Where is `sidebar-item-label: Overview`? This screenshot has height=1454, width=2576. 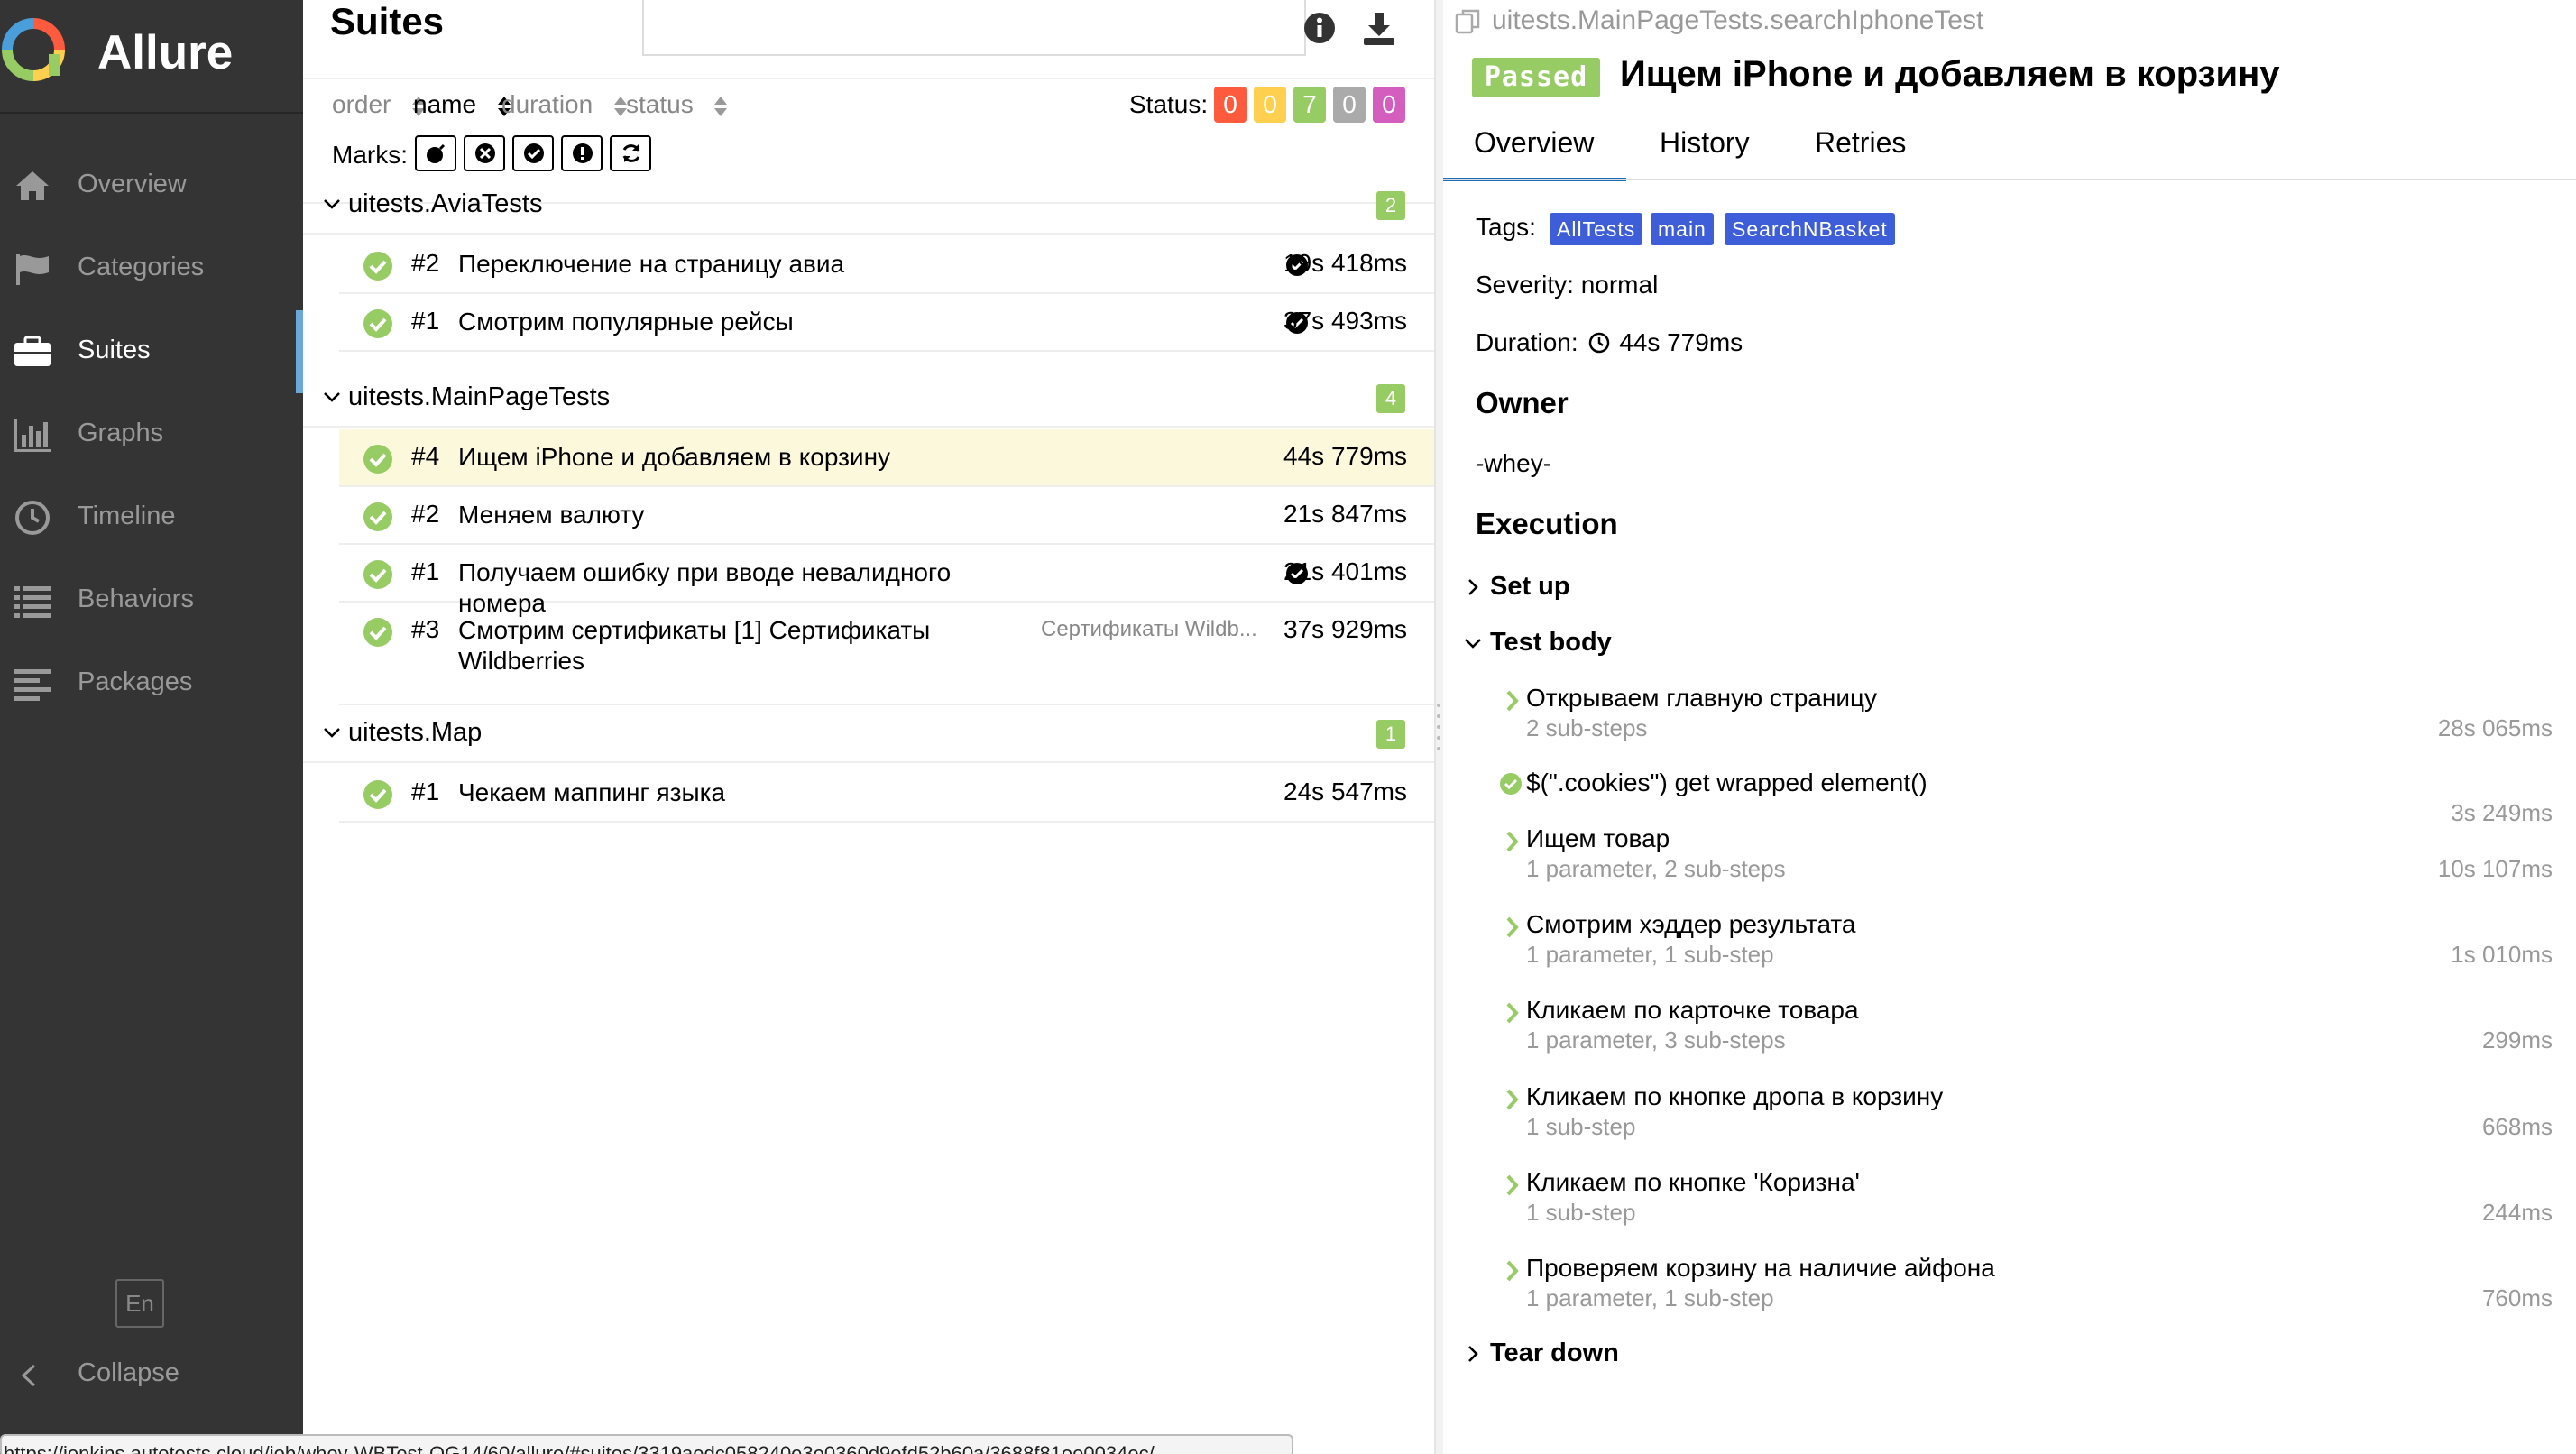 sidebar-item-label: Overview is located at coordinates (132, 184).